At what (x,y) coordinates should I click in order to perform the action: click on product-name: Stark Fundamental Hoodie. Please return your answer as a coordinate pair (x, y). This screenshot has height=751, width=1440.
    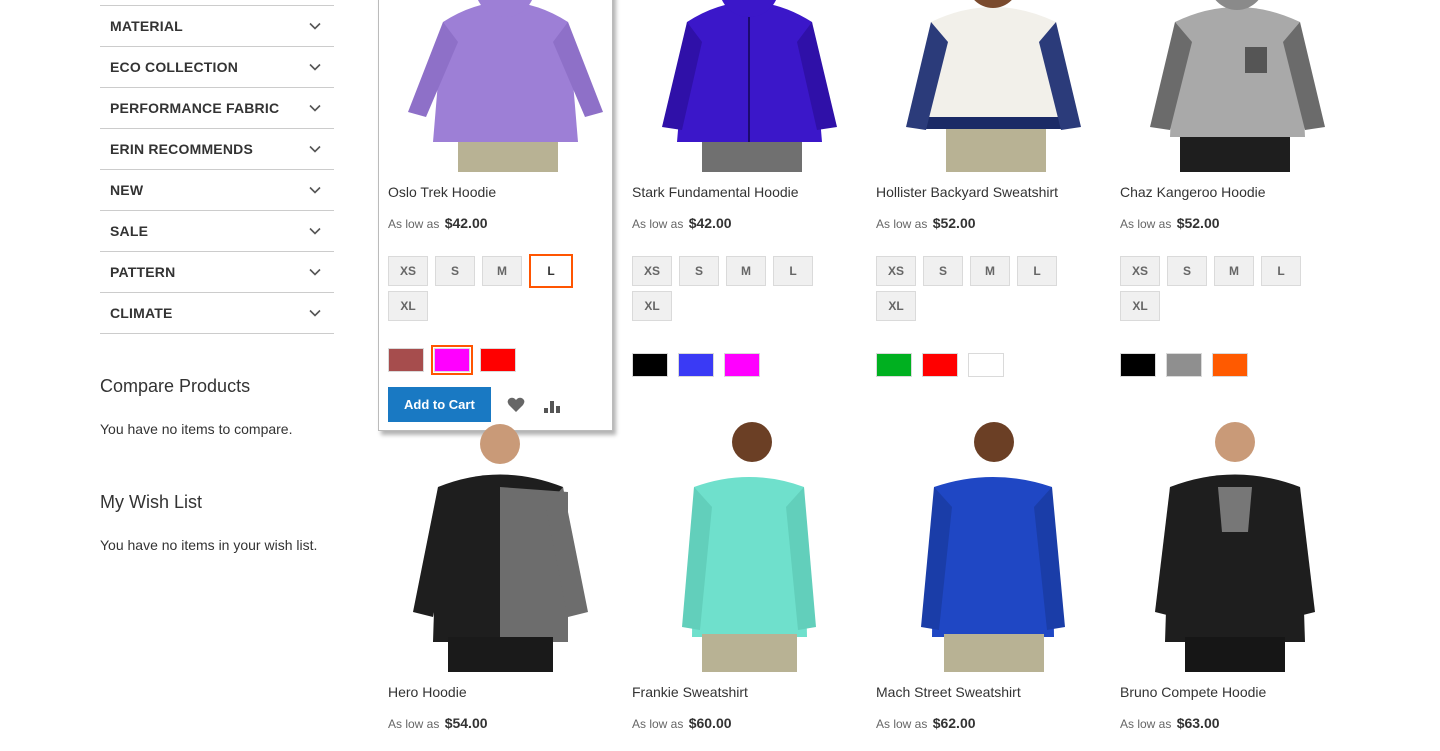
    Looking at the image, I should click on (749, 193).